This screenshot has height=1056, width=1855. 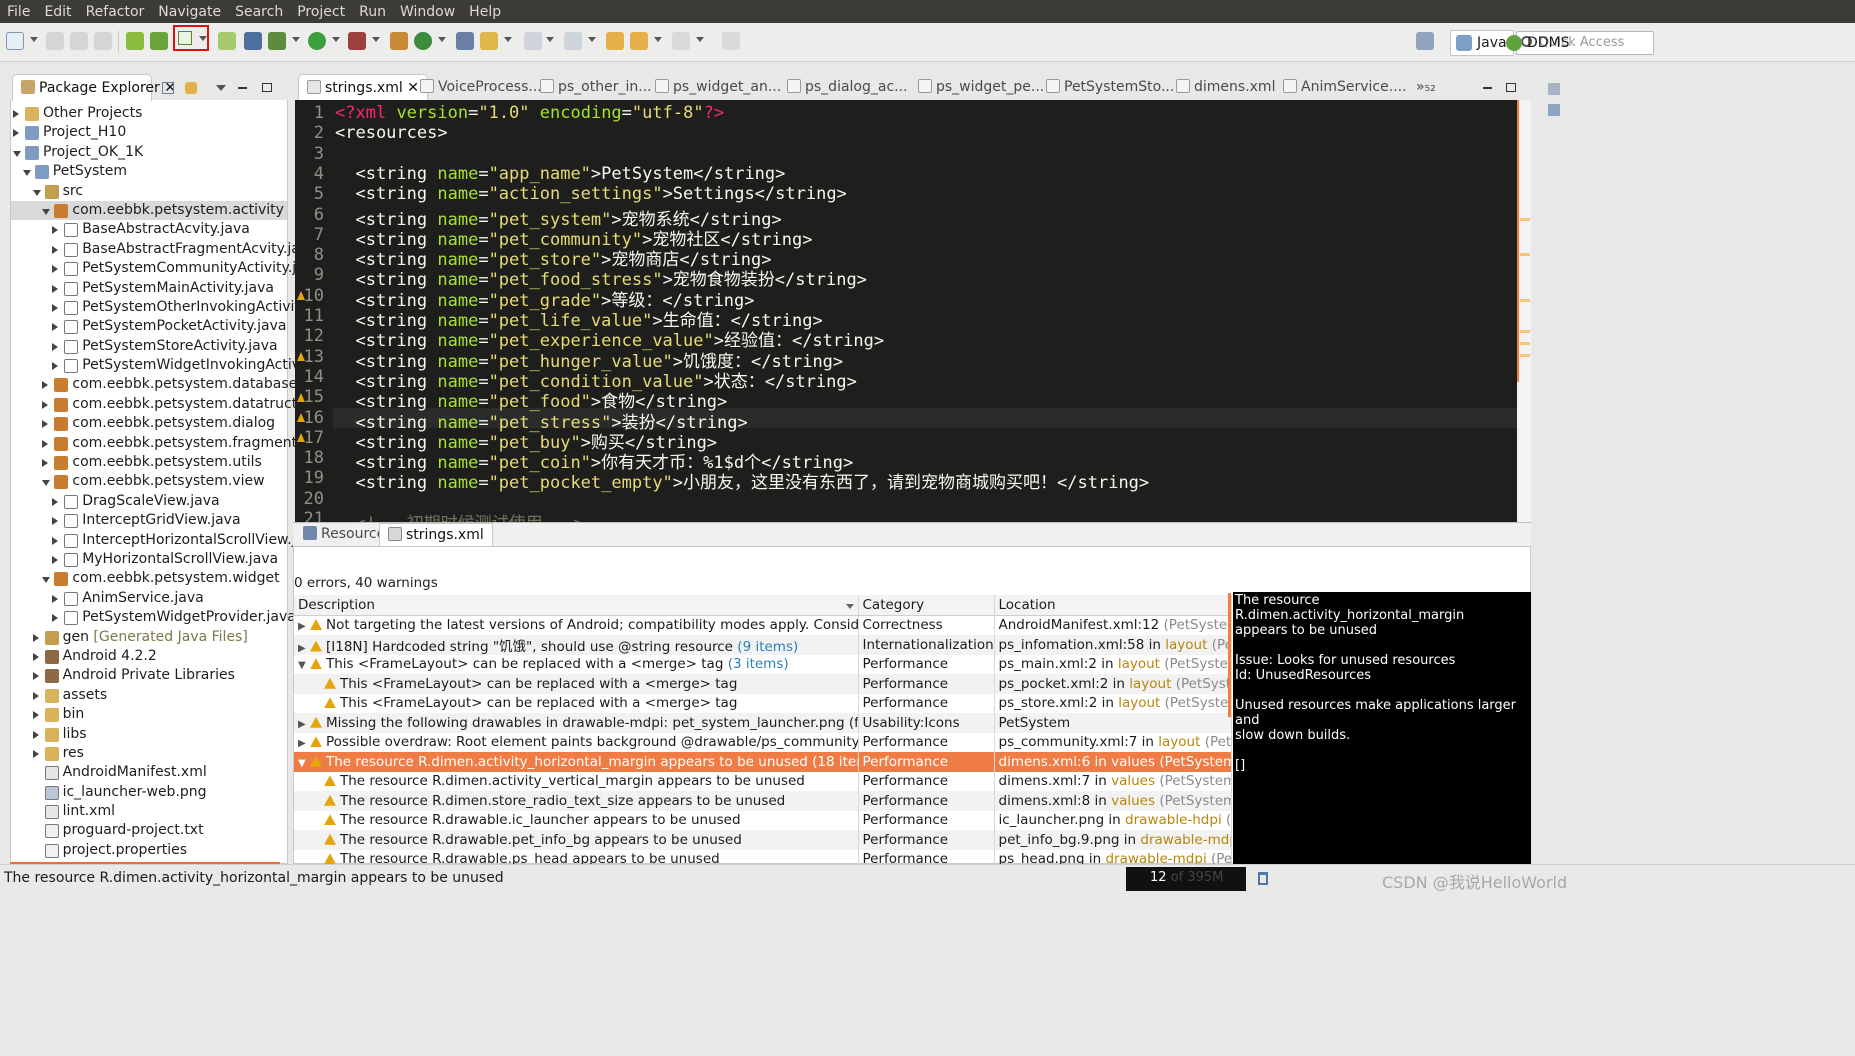 What do you see at coordinates (149, 520) in the screenshot?
I see `tree-item: InterceptGridView.java` at bounding box center [149, 520].